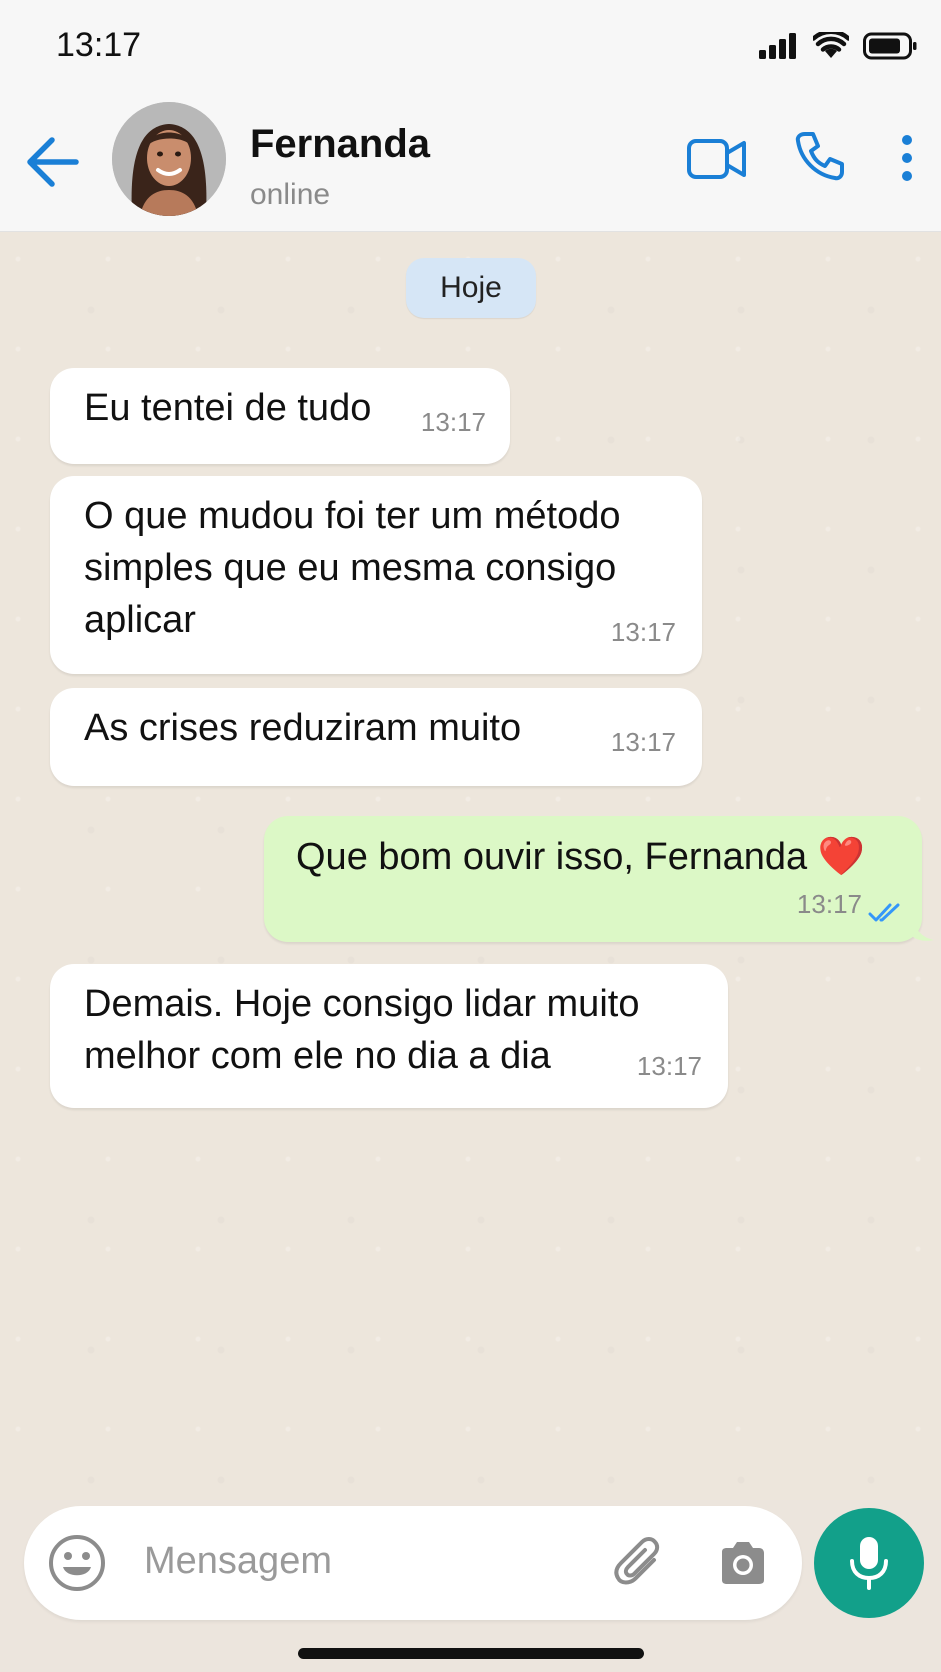  Describe the element at coordinates (890, 46) in the screenshot. I see `battery-icon` at that location.